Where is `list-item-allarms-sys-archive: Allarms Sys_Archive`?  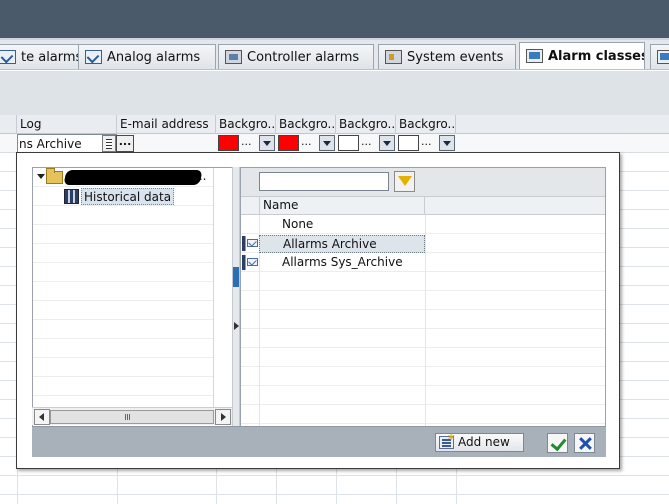
list-item-allarms-sys-archive: Allarms Sys_Archive is located at coordinates (342, 263).